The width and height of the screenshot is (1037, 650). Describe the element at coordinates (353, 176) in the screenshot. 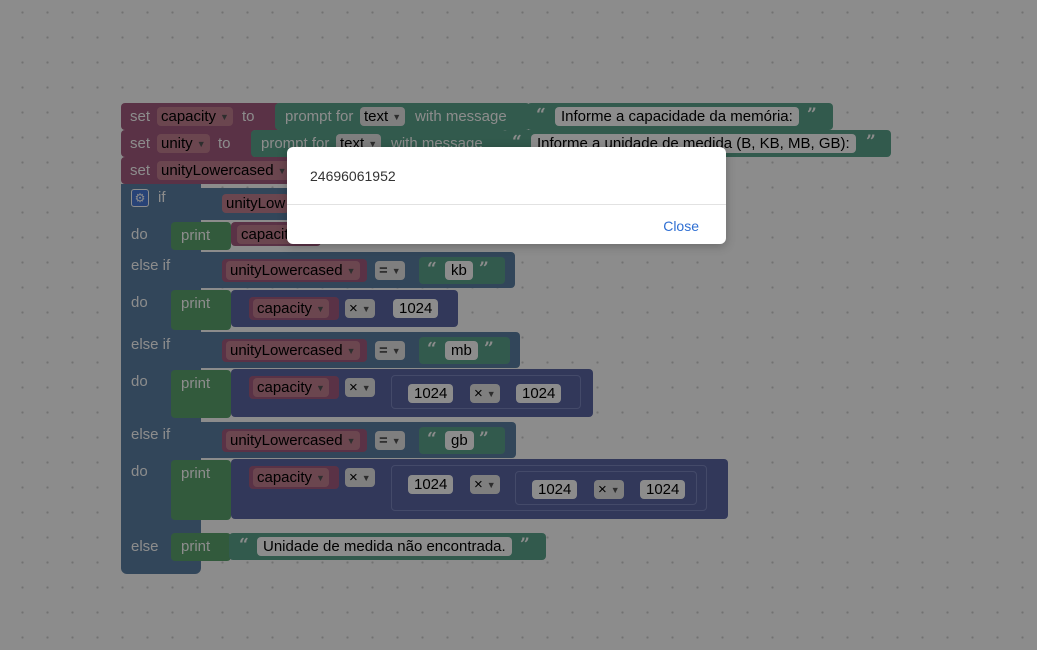

I see `dialog-message: 24696061952` at that location.